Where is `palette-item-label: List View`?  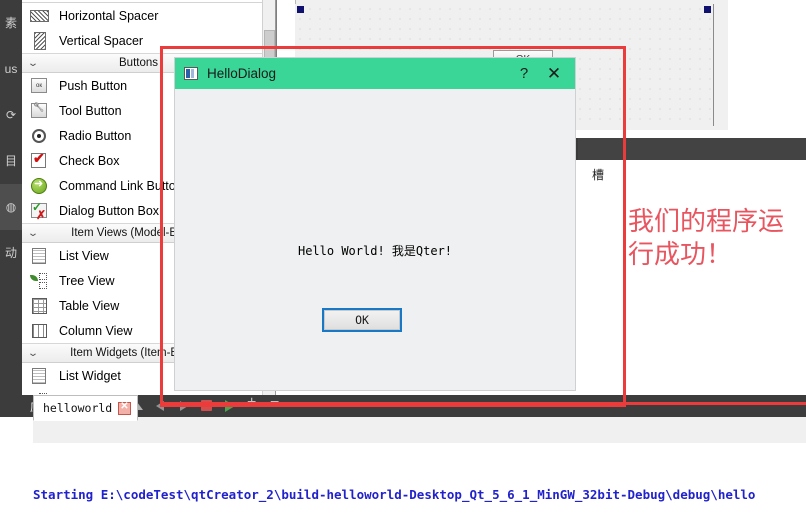
palette-item-label: List View is located at coordinates (84, 255).